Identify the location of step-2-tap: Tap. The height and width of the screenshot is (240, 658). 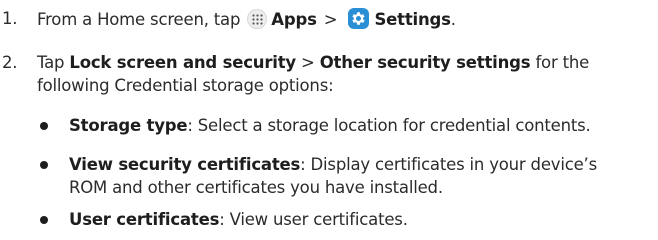
(51, 62).